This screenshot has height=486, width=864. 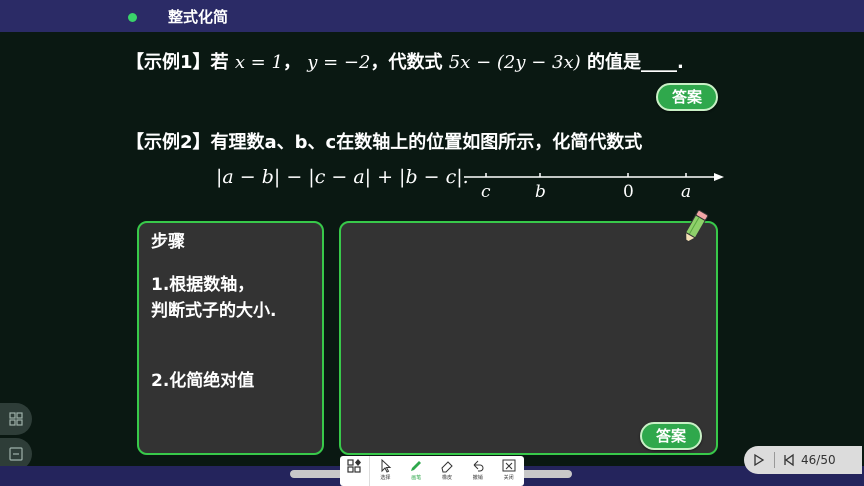 What do you see at coordinates (687, 97) in the screenshot?
I see `answer-button-1: 答案` at bounding box center [687, 97].